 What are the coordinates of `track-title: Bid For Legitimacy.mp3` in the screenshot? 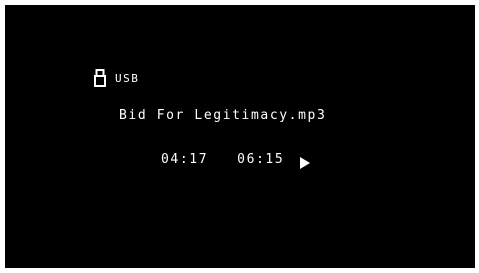 It's located at (223, 115).